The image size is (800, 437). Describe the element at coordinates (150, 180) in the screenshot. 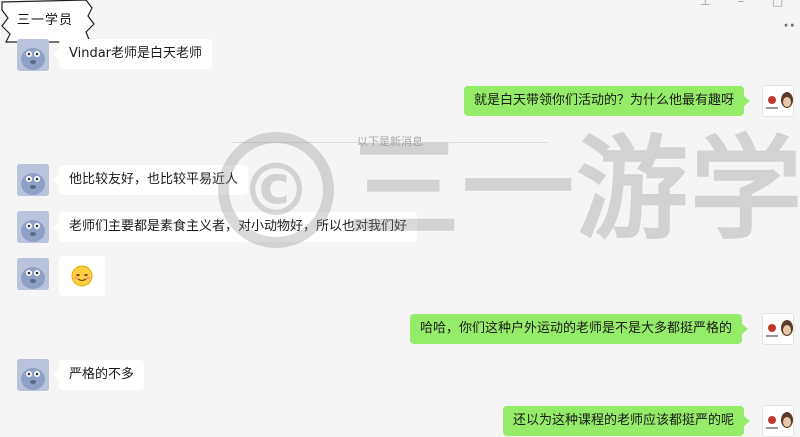

I see `message-bubble: 他比较友好，也比较平易近人` at that location.